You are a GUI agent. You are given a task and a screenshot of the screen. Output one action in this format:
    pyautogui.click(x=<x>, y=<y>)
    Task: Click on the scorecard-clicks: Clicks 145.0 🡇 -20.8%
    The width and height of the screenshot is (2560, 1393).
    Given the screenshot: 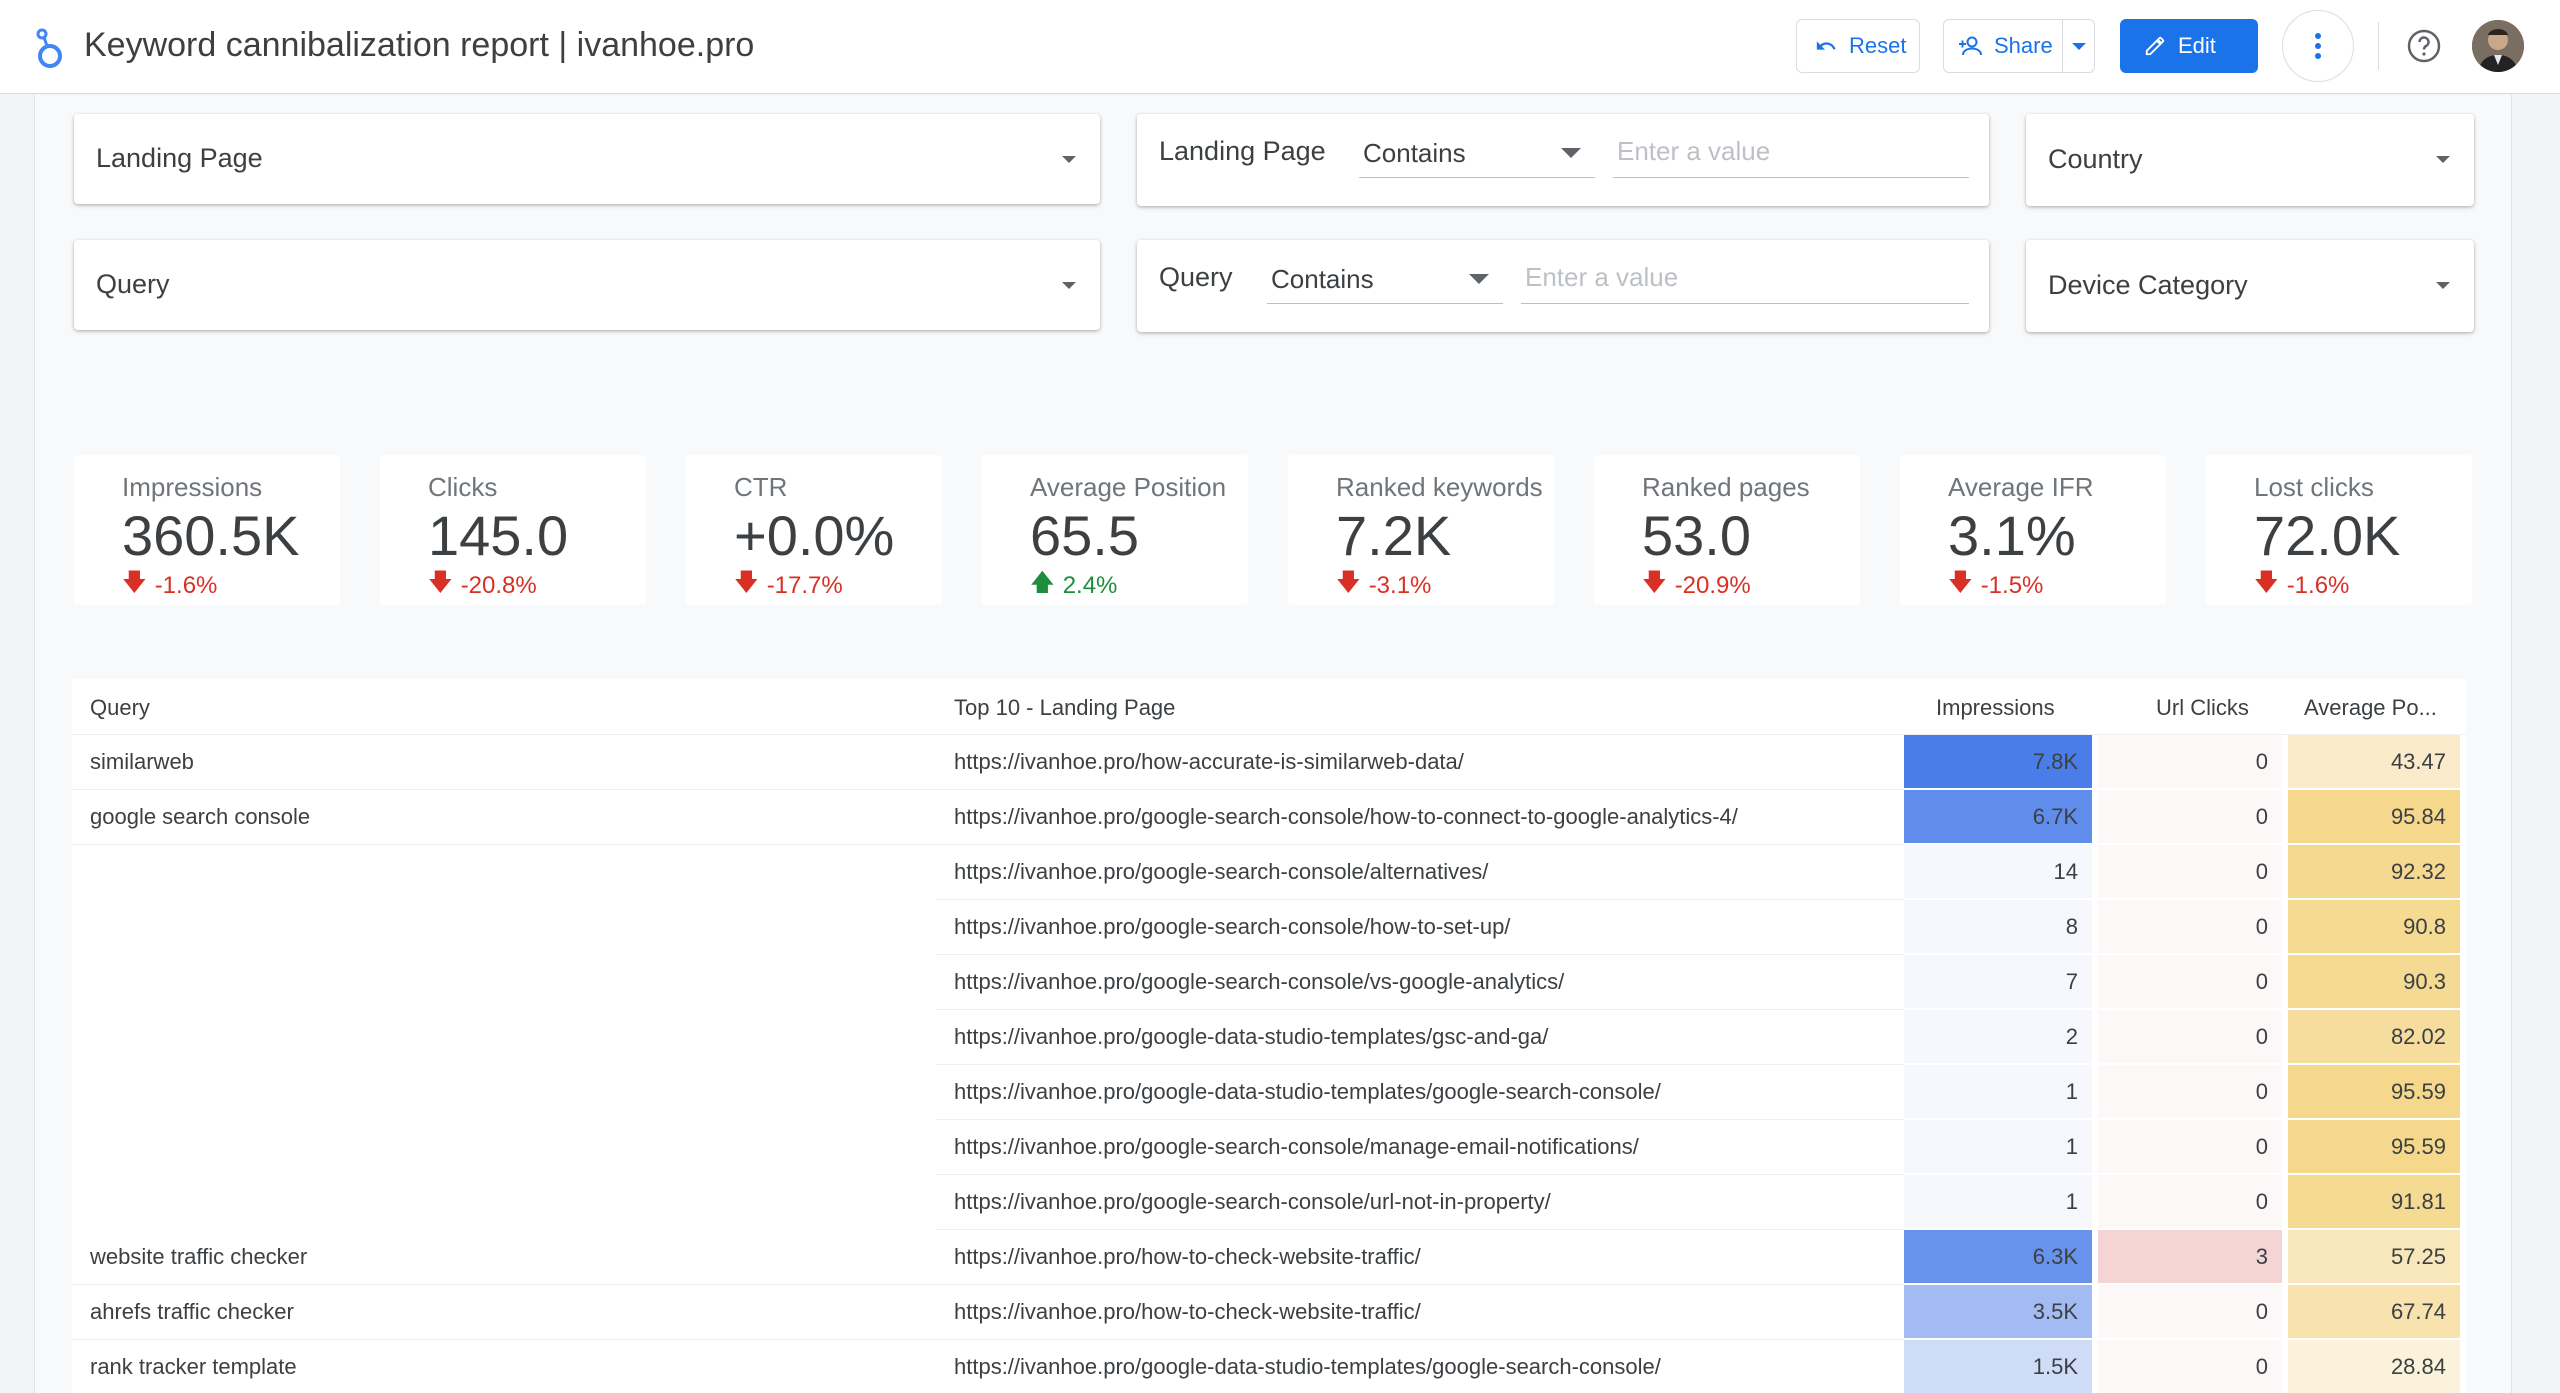 What is the action you would take?
    pyautogui.click(x=513, y=530)
    